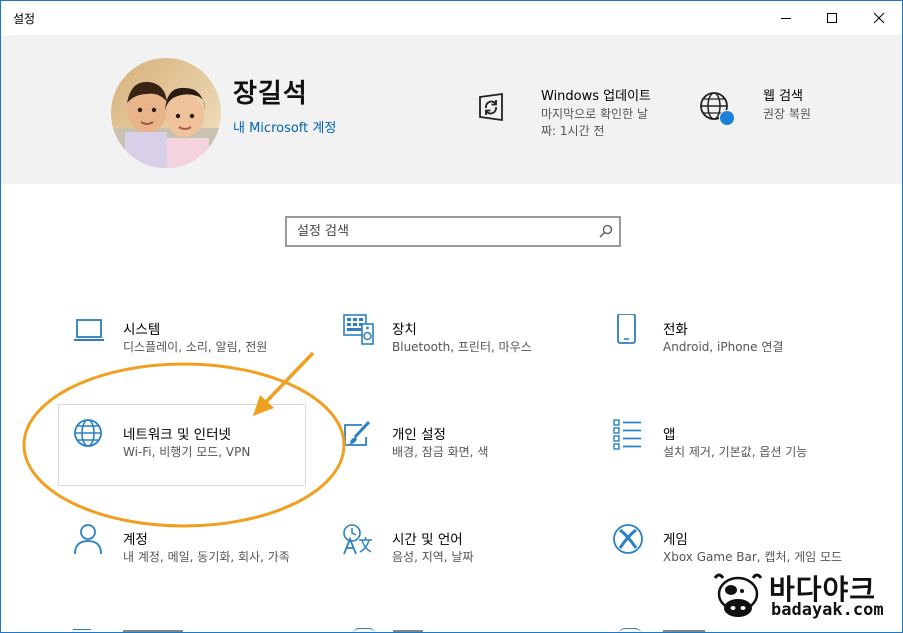  I want to click on avatar, so click(166, 113).